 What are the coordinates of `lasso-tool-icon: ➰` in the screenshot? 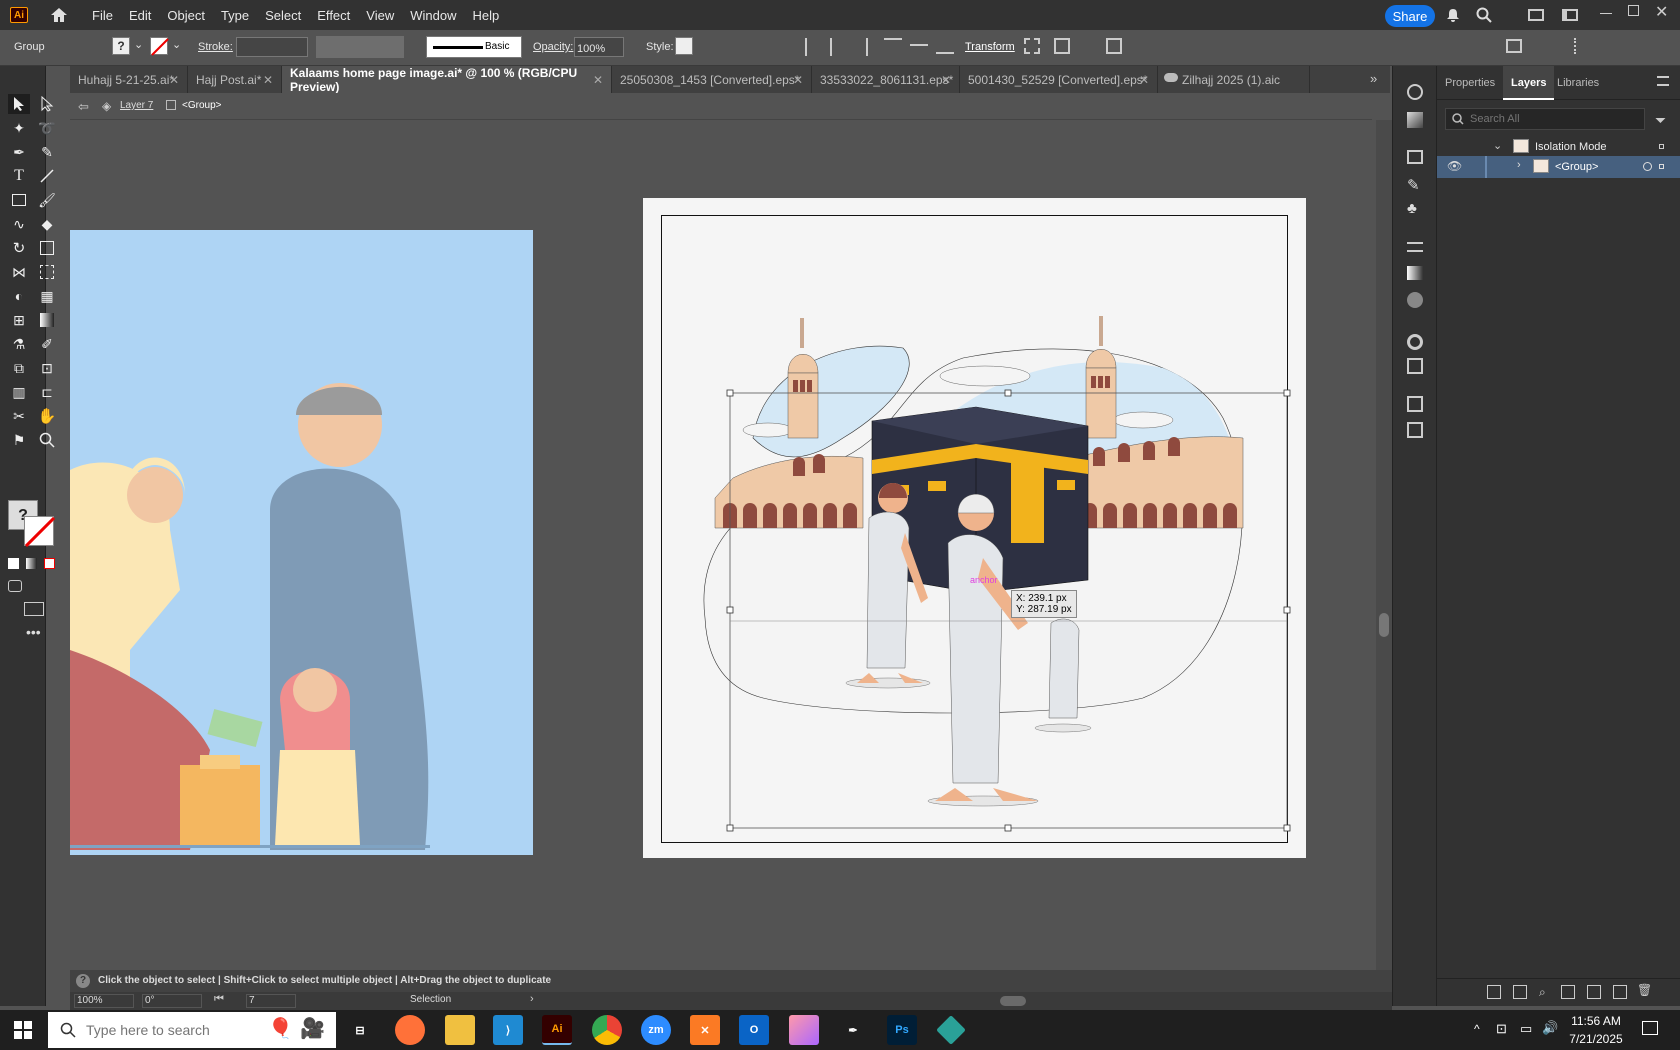 It's located at (47, 128).